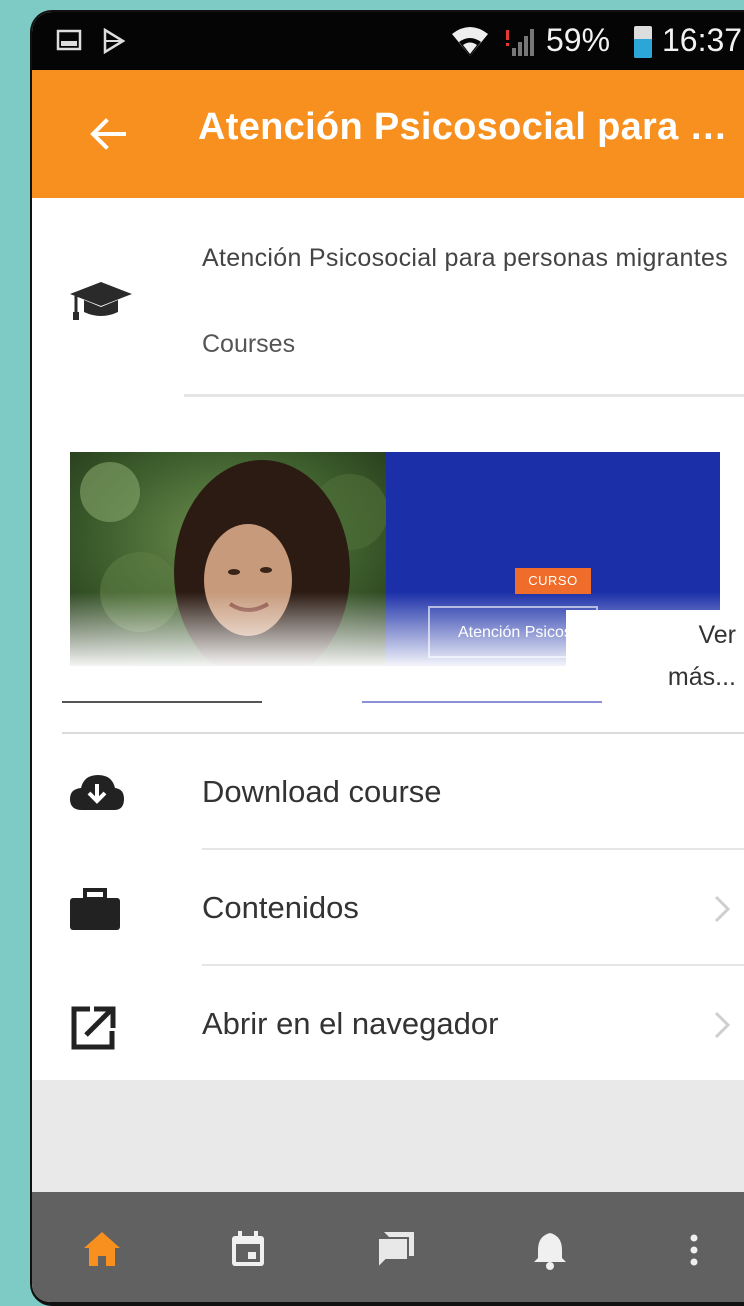  I want to click on messages-icon, so click(396, 1250).